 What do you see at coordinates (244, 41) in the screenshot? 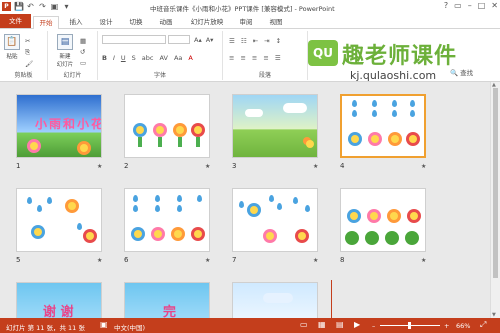
I see `numbering-icon: ☷` at bounding box center [244, 41].